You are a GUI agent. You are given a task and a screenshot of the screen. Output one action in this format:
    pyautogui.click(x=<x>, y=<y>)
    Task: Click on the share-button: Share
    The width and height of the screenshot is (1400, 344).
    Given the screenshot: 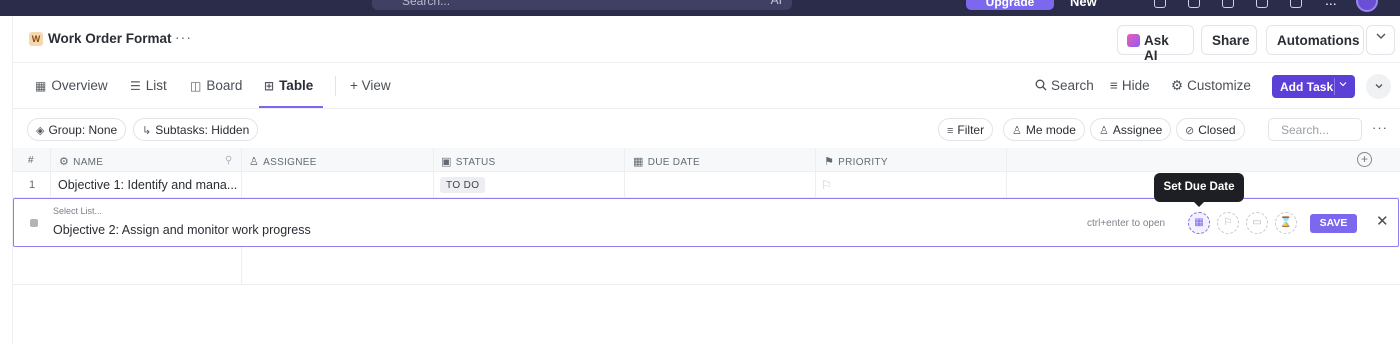 What is the action you would take?
    pyautogui.click(x=1229, y=40)
    